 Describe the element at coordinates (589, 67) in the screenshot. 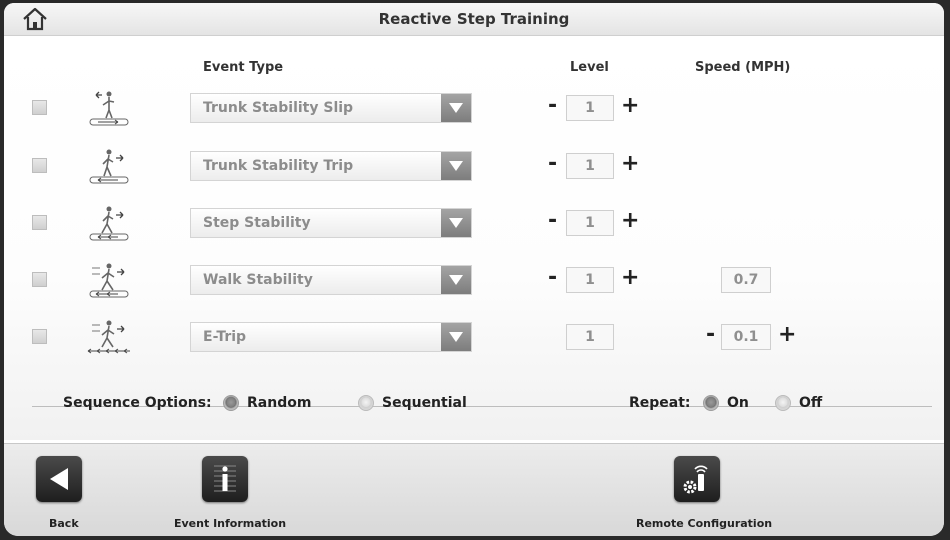

I see `column-header-level: Level` at that location.